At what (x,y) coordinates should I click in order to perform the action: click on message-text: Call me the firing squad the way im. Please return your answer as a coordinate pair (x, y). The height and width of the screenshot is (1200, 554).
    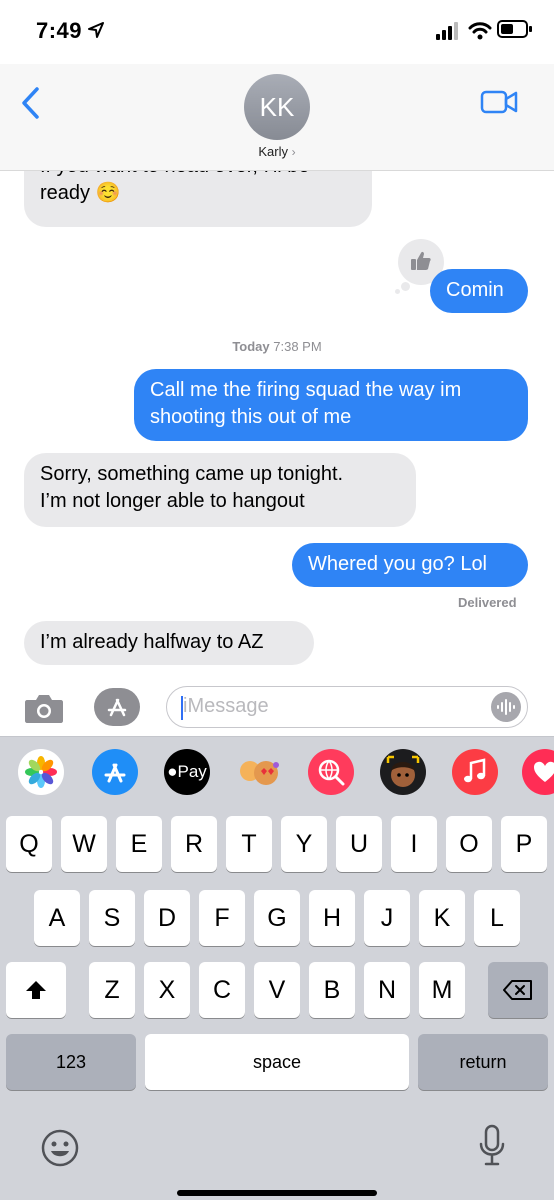
    Looking at the image, I should click on (306, 390).